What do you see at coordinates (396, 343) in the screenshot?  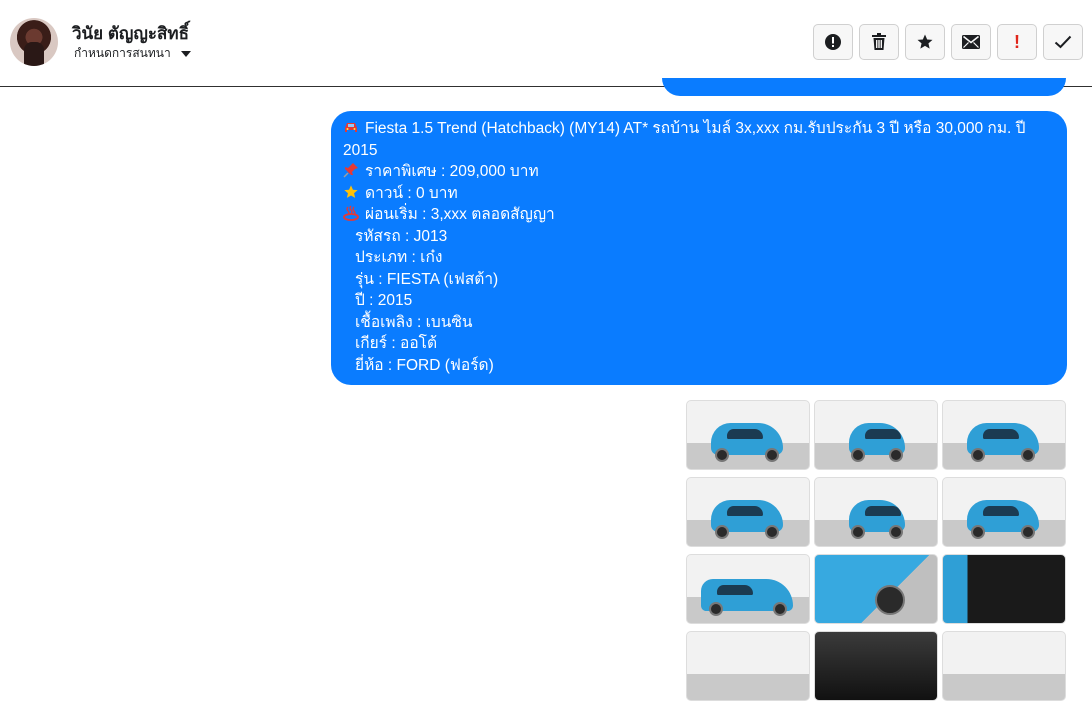 I see `detail-line: เกียร์ : ออโต้` at bounding box center [396, 343].